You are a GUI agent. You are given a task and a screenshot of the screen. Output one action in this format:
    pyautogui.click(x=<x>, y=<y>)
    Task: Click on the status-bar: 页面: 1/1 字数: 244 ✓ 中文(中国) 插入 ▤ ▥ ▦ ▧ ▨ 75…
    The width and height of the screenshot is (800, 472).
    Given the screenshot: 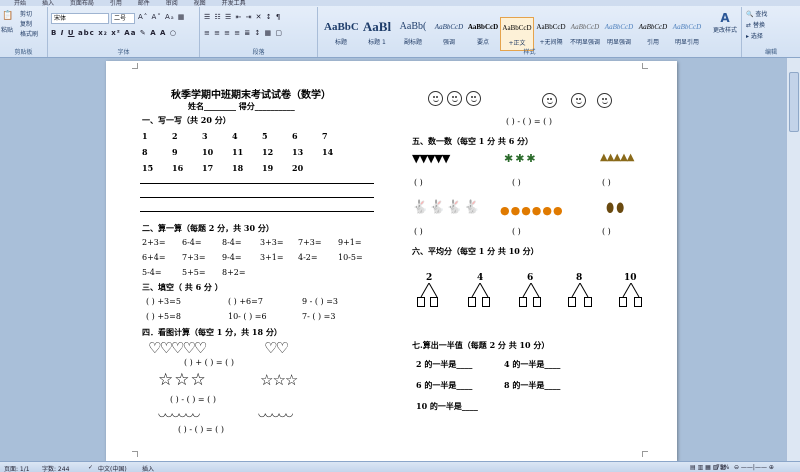 What is the action you would take?
    pyautogui.click(x=400, y=466)
    